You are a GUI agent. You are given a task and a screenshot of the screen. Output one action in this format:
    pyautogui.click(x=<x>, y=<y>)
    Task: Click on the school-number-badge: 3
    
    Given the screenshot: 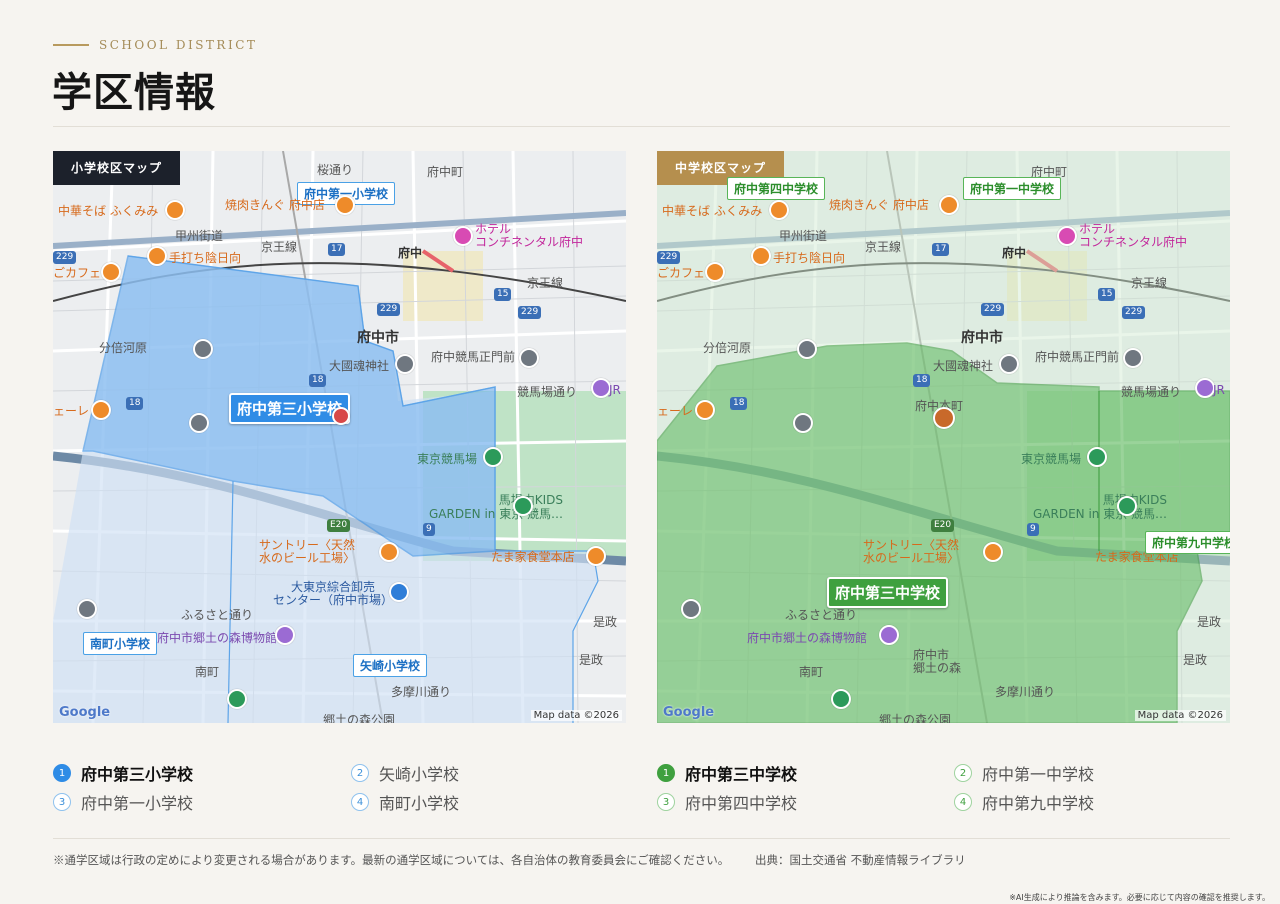 What is the action you would take?
    pyautogui.click(x=62, y=802)
    